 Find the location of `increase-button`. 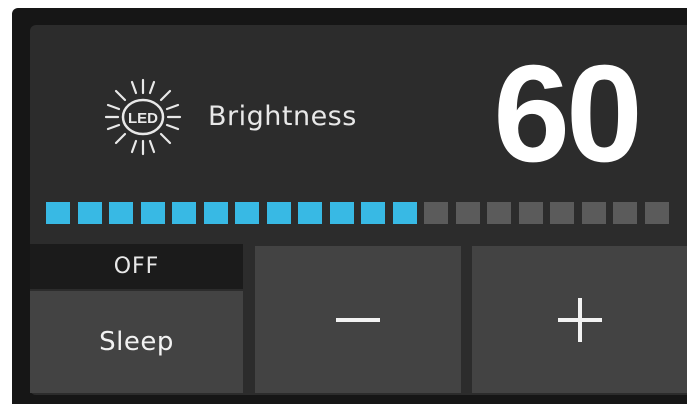

increase-button is located at coordinates (579, 319).